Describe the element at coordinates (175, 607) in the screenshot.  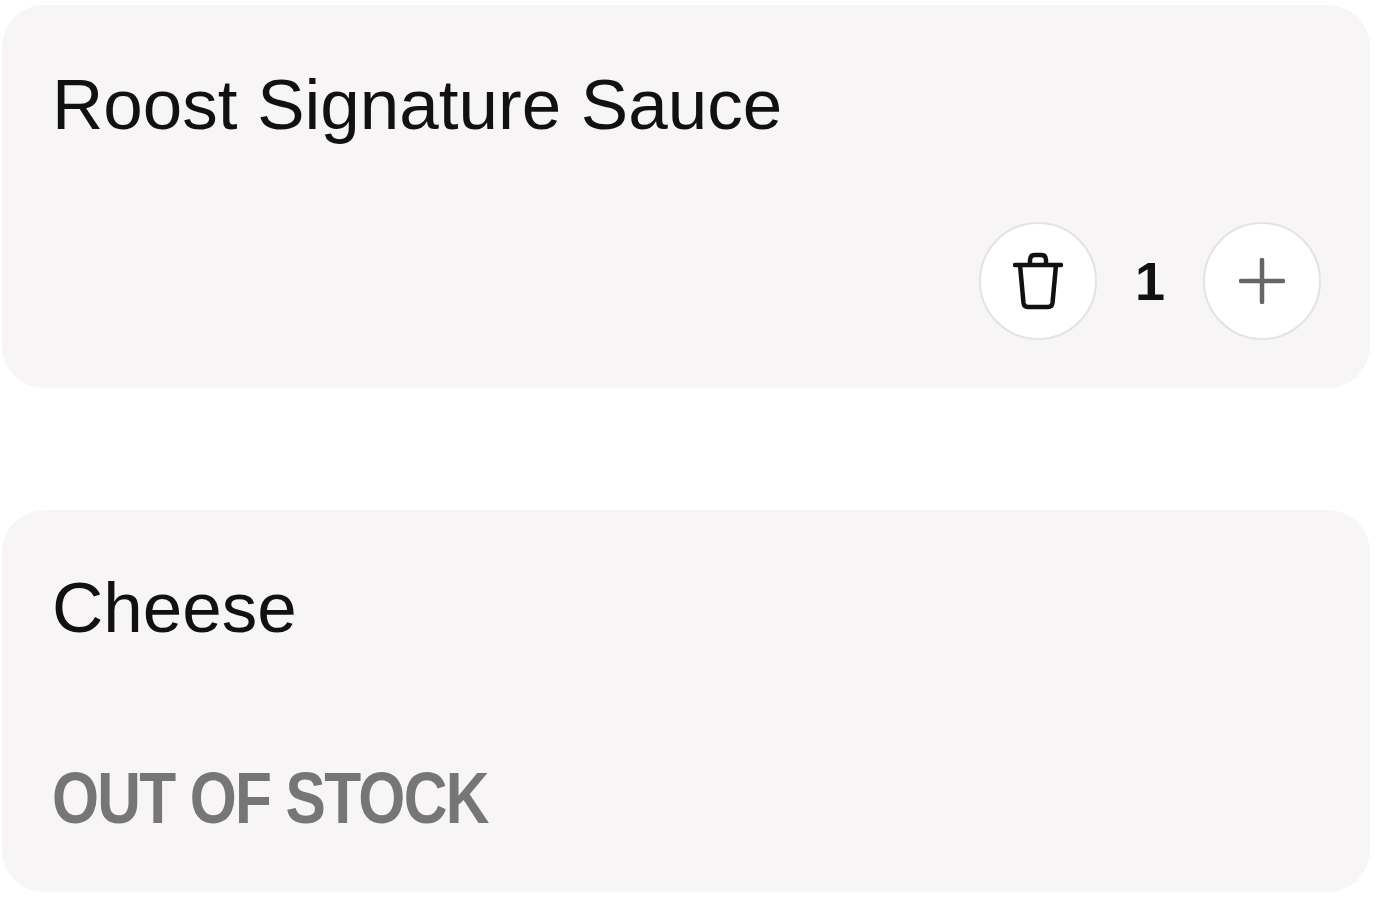
I see `item-name: Cheese` at that location.